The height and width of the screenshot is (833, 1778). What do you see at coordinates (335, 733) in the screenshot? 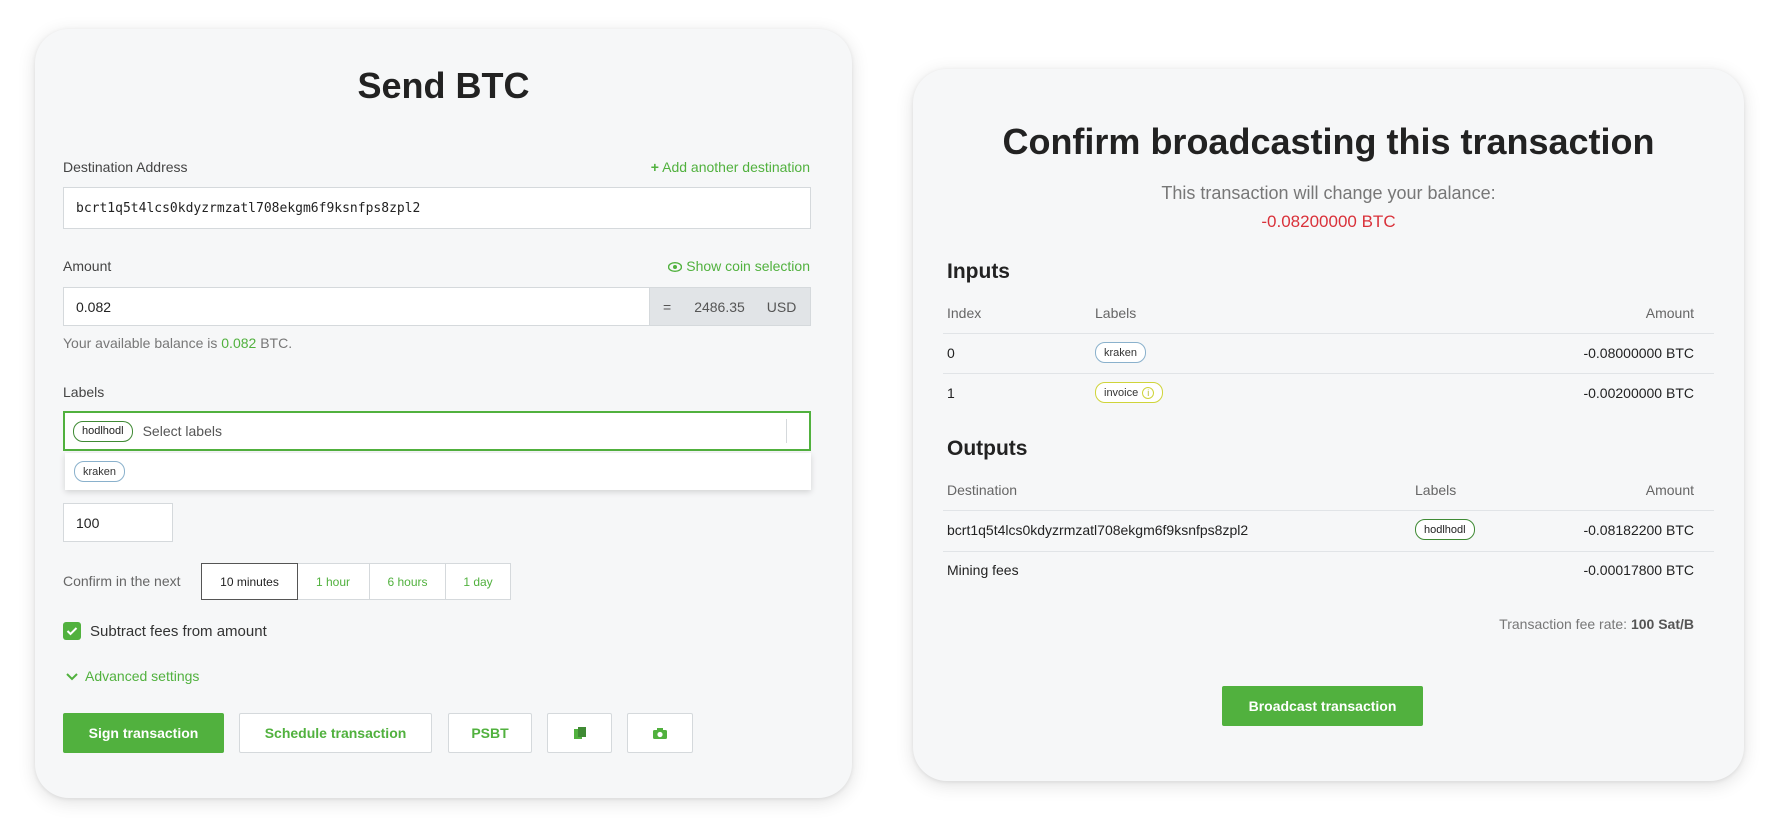
I see `schedule-transaction-button: Schedule transaction` at bounding box center [335, 733].